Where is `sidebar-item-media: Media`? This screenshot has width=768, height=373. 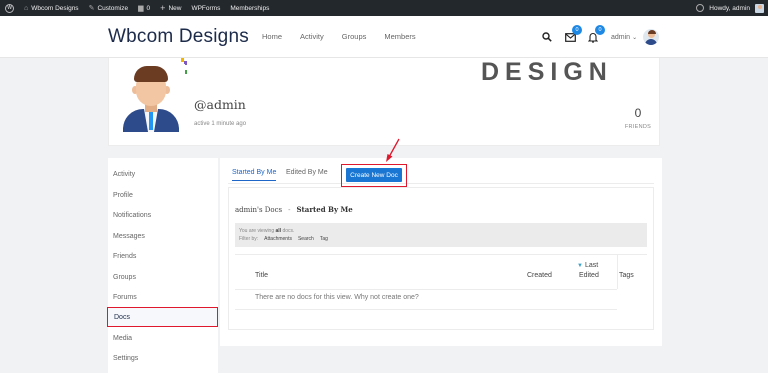 sidebar-item-media: Media is located at coordinates (163, 338).